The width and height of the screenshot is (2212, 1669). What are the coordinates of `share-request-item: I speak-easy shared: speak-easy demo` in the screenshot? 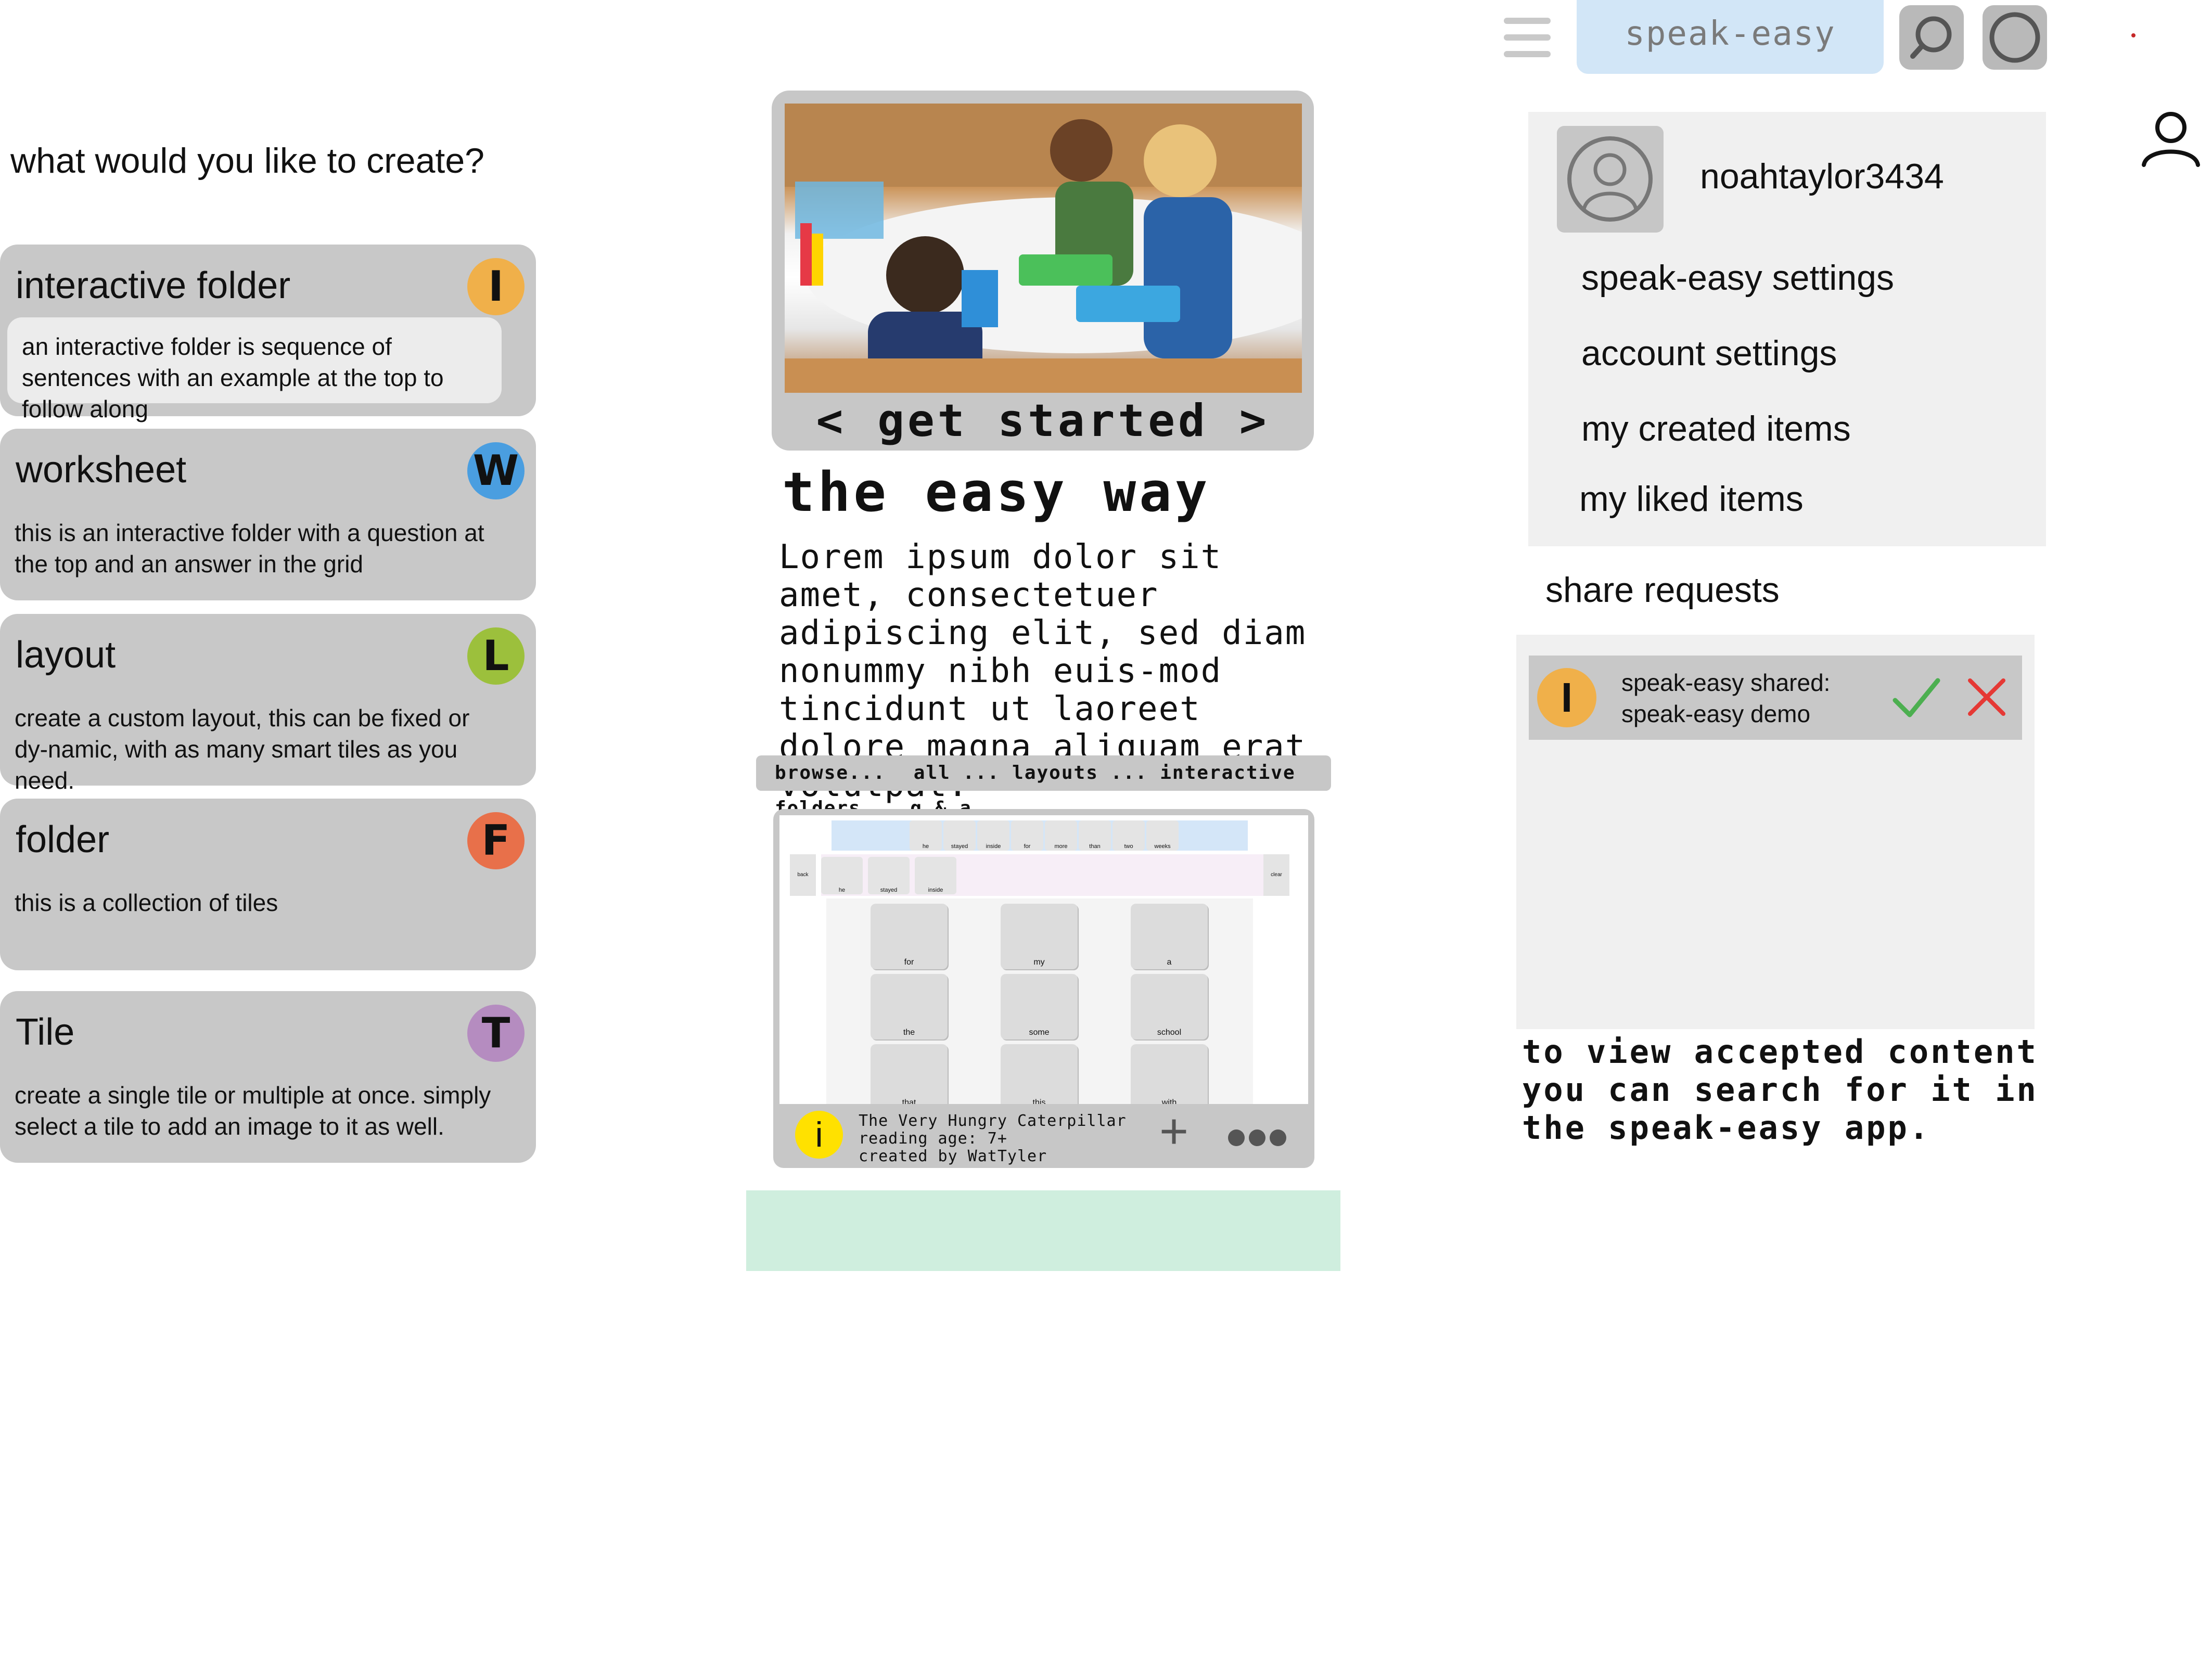 It's located at (1775, 698).